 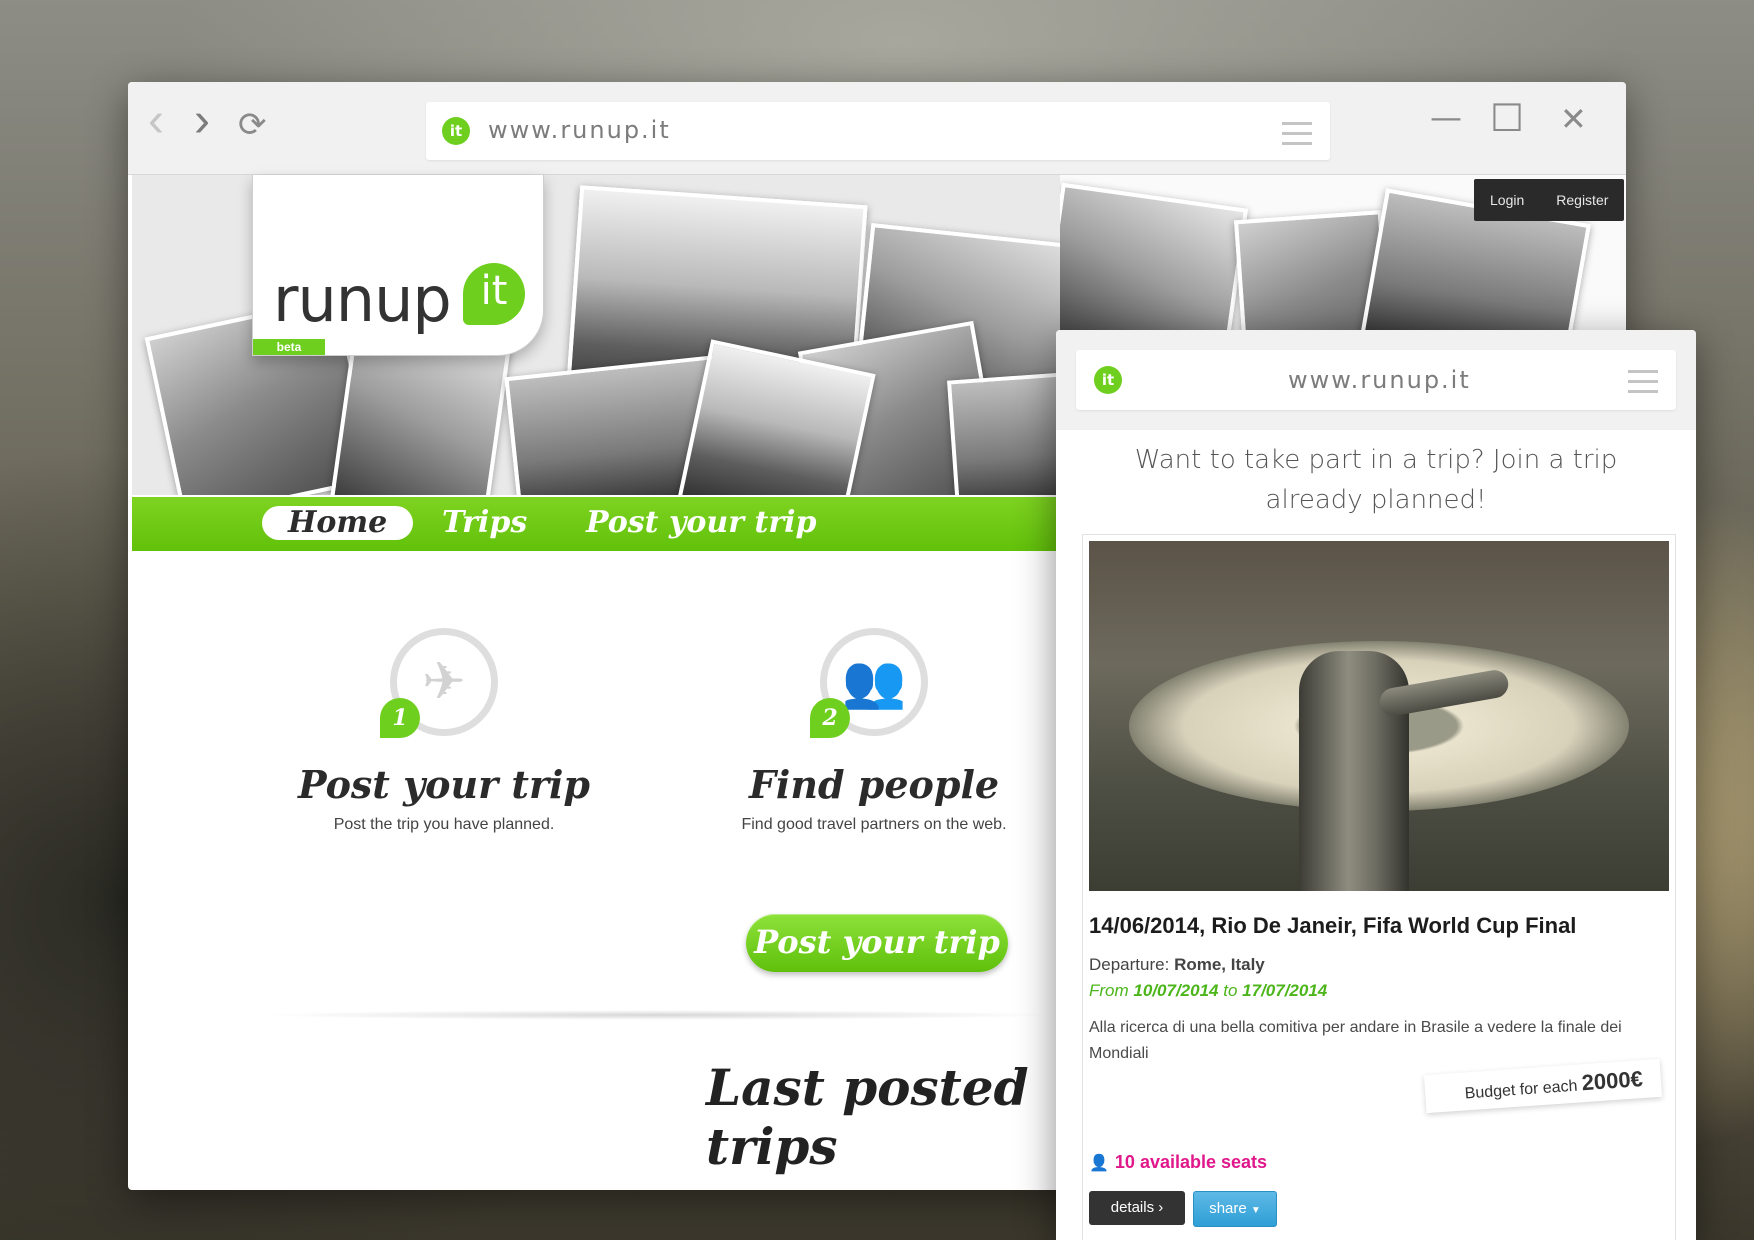 I want to click on share-label: share, so click(x=1228, y=1208).